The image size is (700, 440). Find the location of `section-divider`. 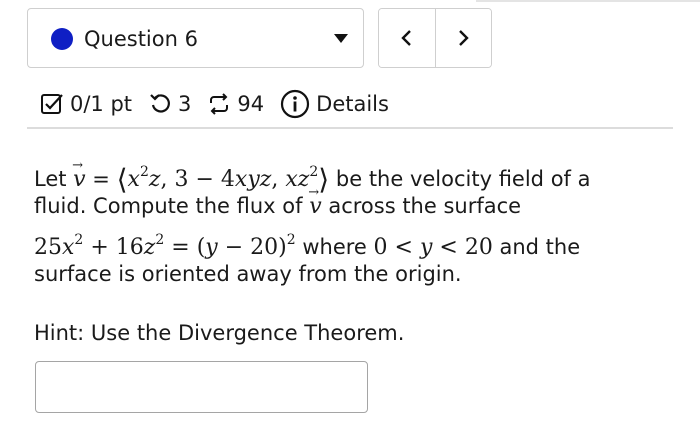

section-divider is located at coordinates (350, 128).